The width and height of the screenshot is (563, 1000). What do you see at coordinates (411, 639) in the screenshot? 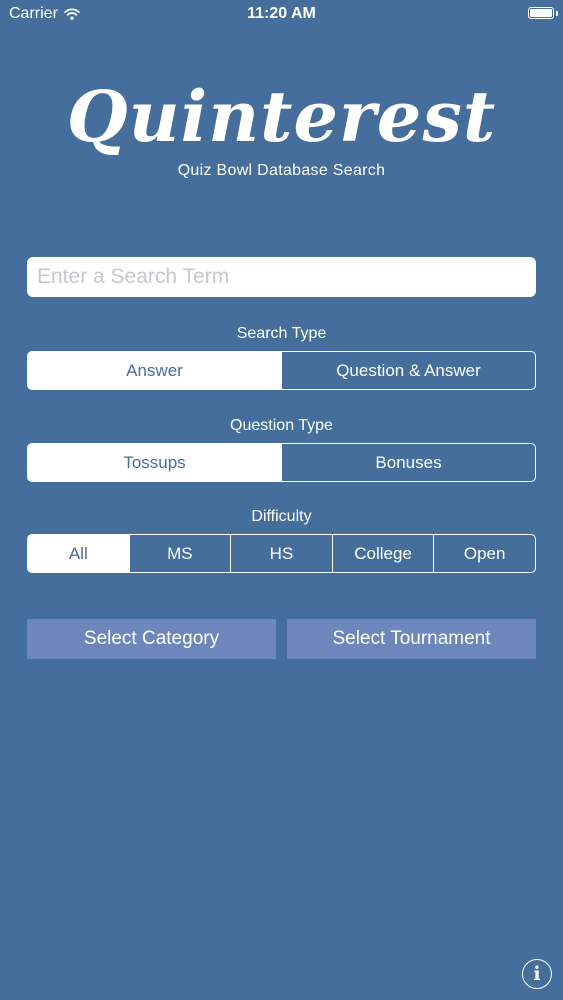
I see `select-tournament-button: Select Tournament` at bounding box center [411, 639].